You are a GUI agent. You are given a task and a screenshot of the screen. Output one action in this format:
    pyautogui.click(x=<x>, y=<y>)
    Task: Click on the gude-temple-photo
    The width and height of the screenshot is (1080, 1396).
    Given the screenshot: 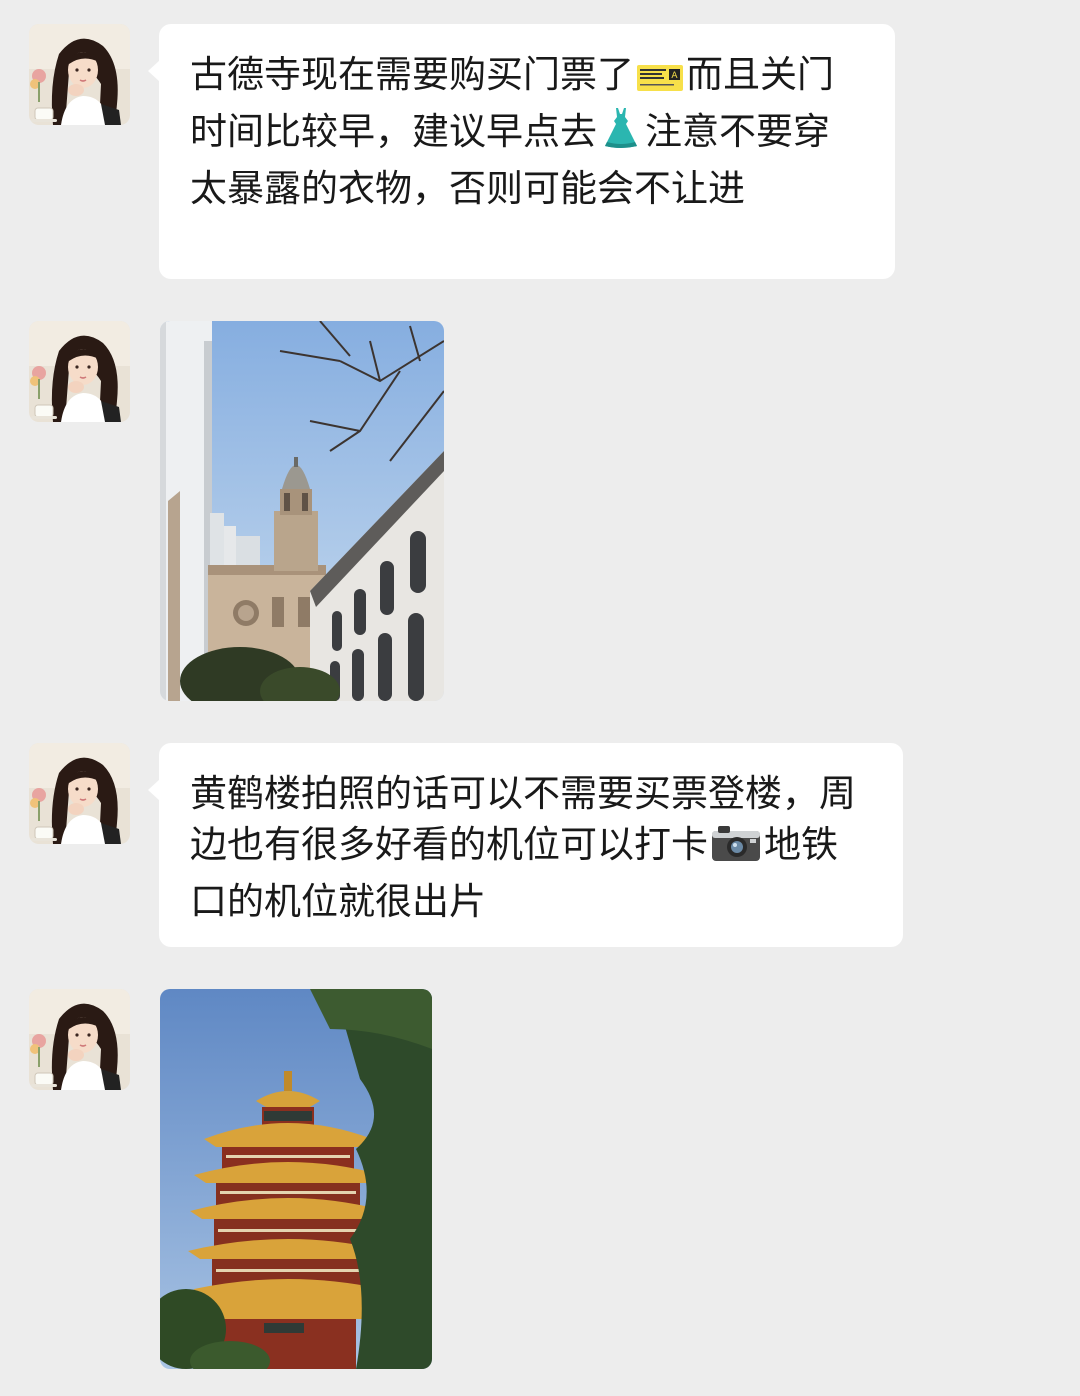 What is the action you would take?
    pyautogui.click(x=302, y=511)
    